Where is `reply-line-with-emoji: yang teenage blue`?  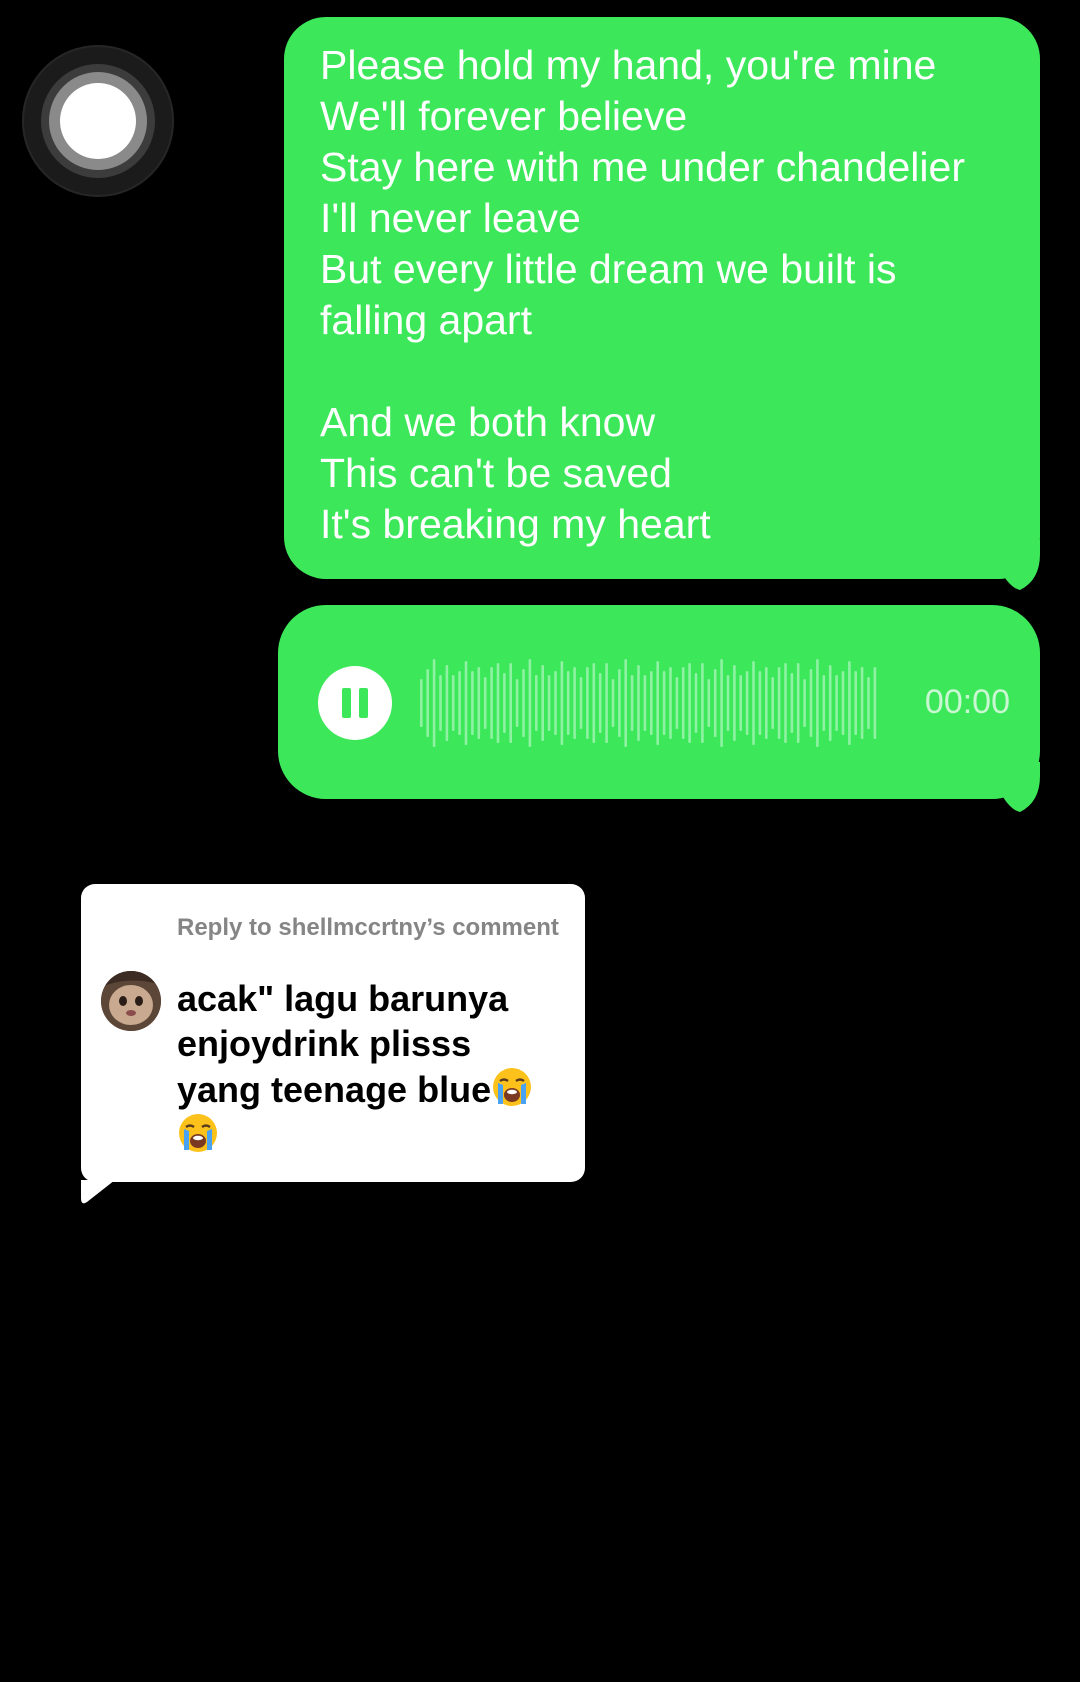 reply-line-with-emoji: yang teenage blue is located at coordinates (377, 1089).